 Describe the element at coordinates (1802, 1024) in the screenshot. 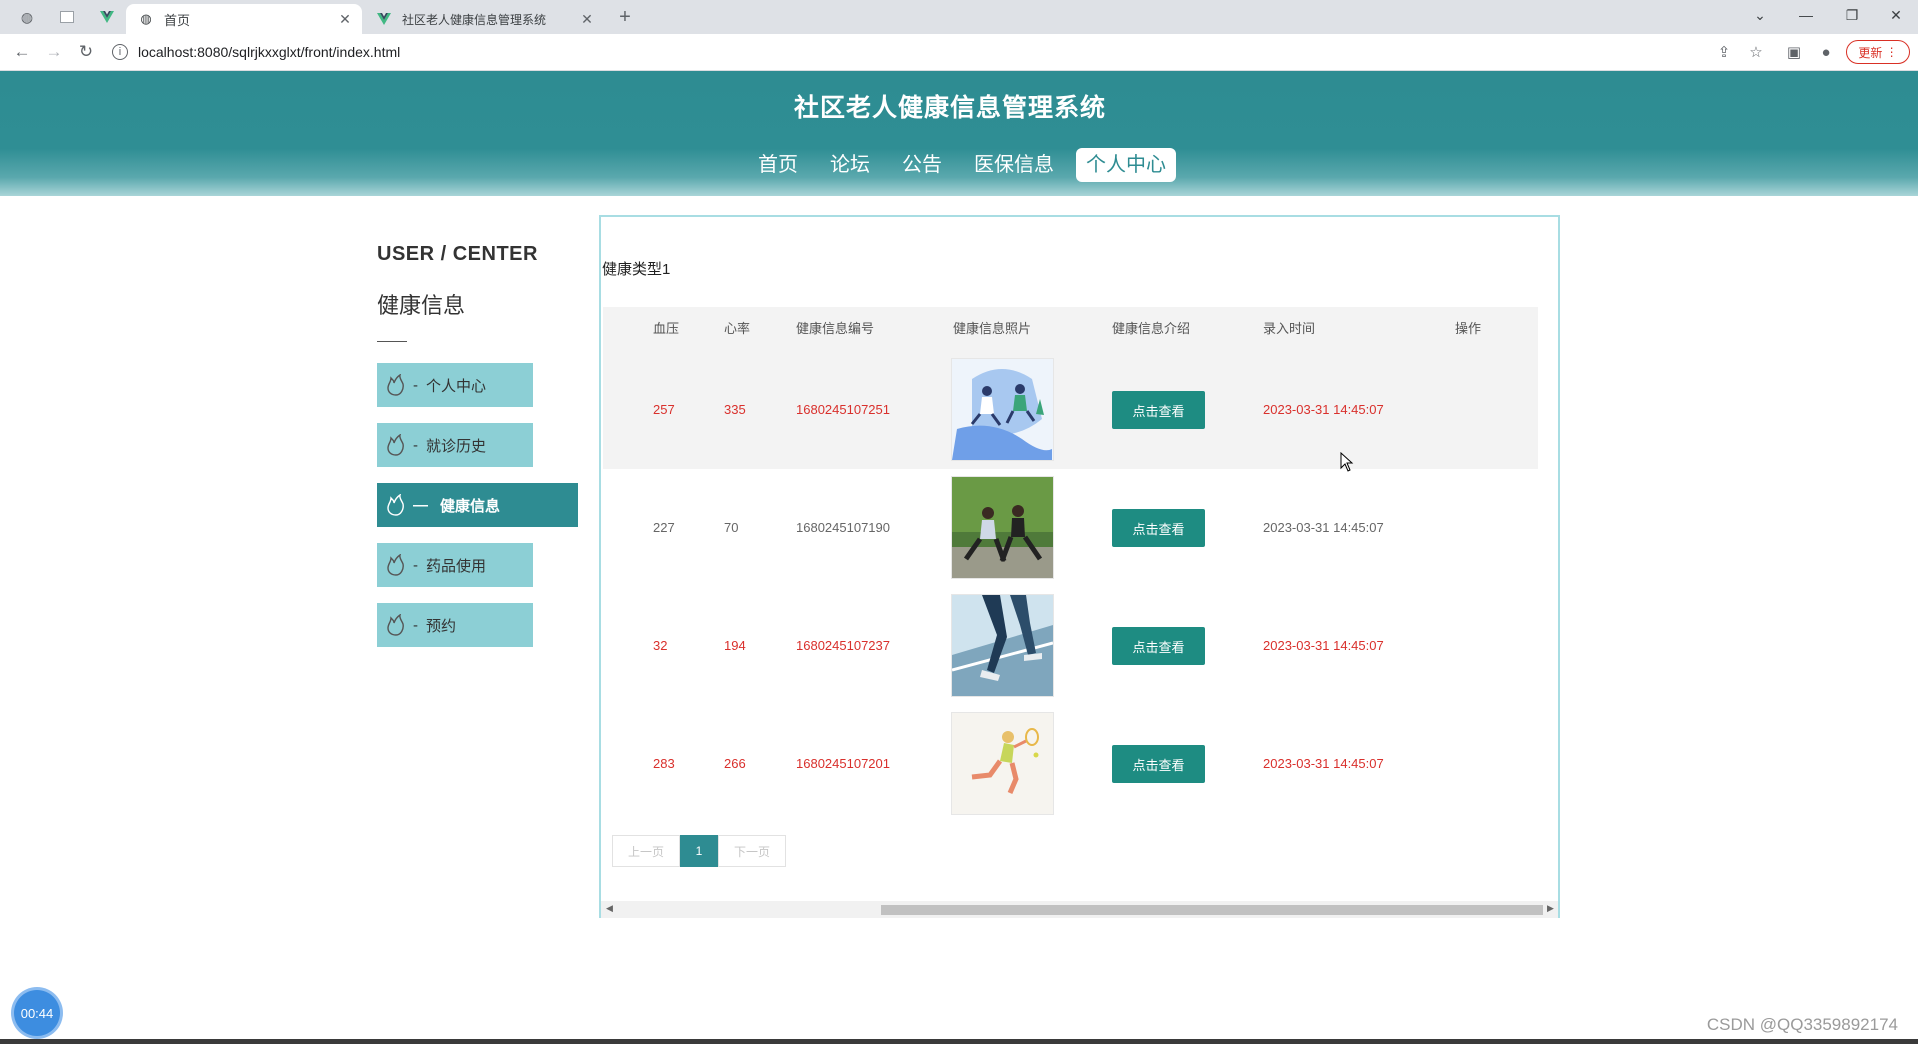

I see `watermark: CSDN @QQ3359892174` at that location.